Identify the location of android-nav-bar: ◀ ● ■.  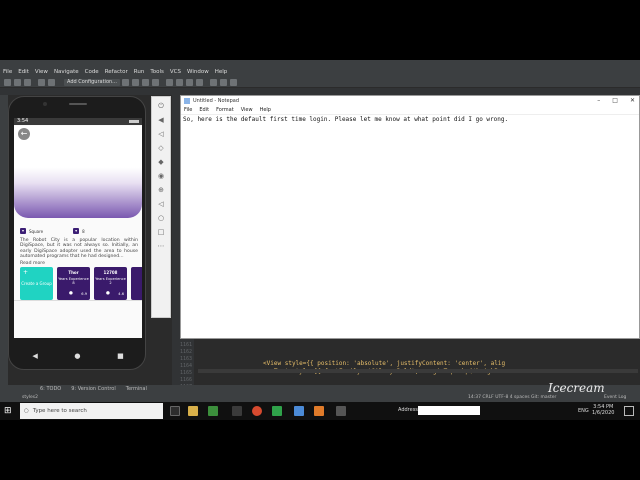
(78, 356).